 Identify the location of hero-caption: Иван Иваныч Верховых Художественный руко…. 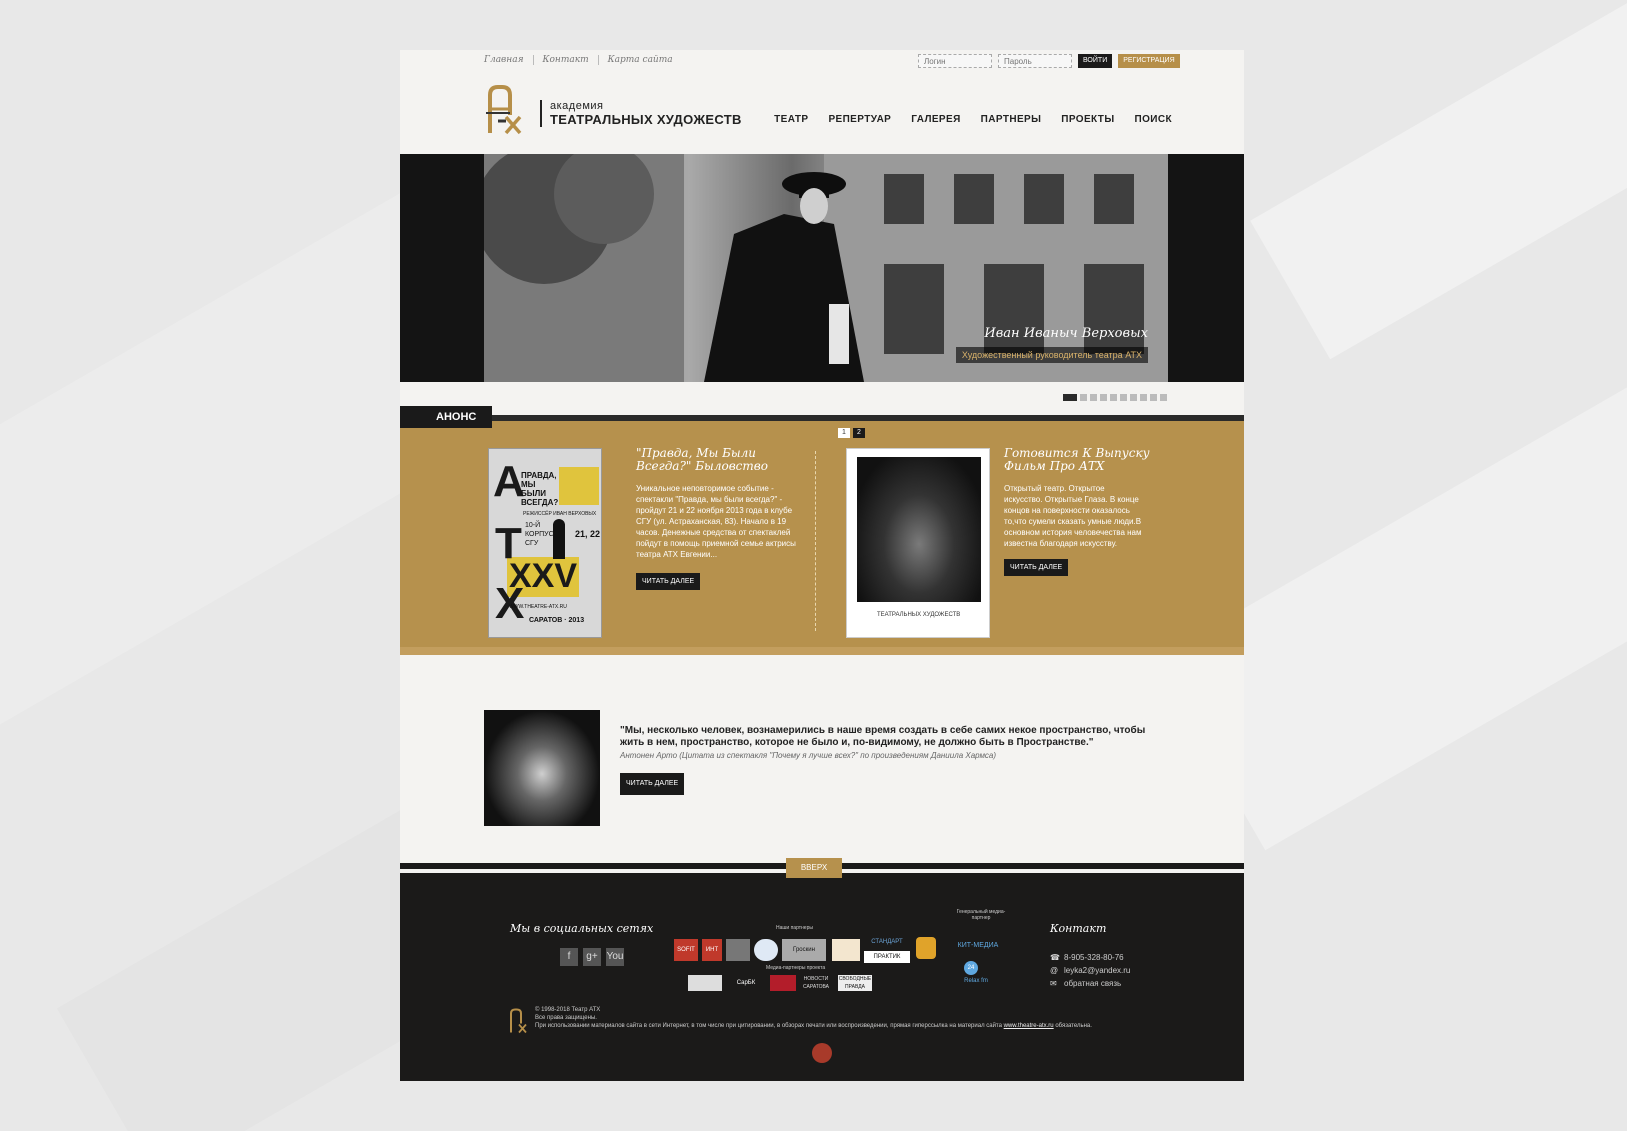
(1051, 344).